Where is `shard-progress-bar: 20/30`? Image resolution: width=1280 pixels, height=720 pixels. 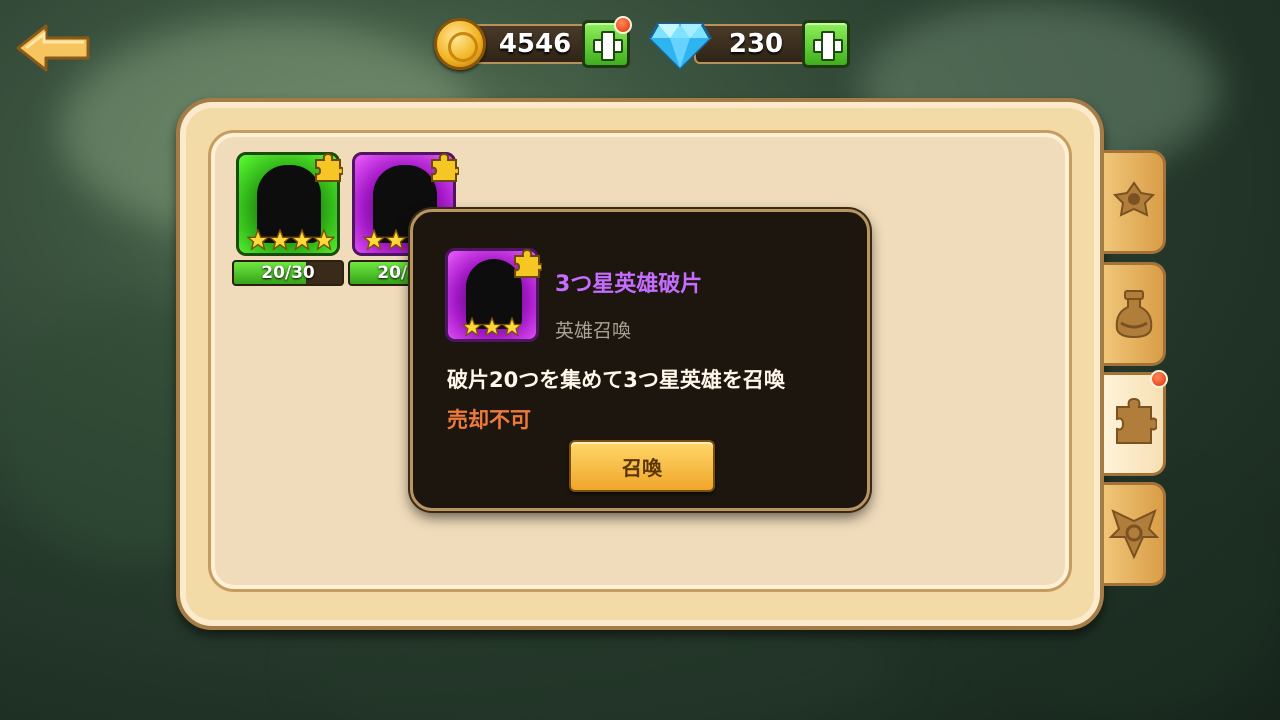 shard-progress-bar: 20/30 is located at coordinates (288, 273).